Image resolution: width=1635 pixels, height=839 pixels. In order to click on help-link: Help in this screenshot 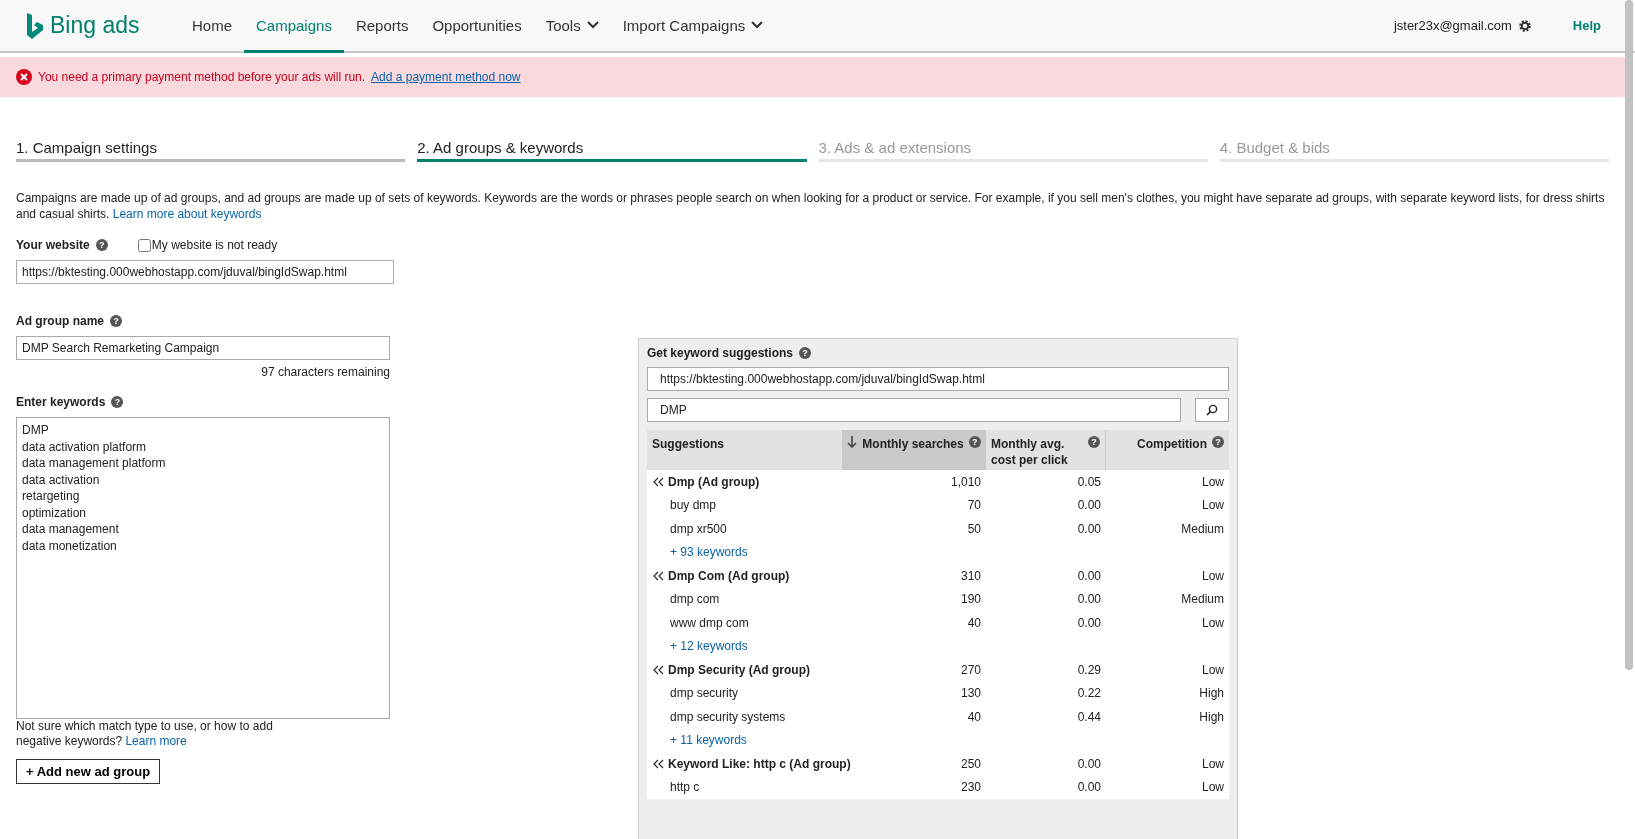, I will do `click(1586, 25)`.